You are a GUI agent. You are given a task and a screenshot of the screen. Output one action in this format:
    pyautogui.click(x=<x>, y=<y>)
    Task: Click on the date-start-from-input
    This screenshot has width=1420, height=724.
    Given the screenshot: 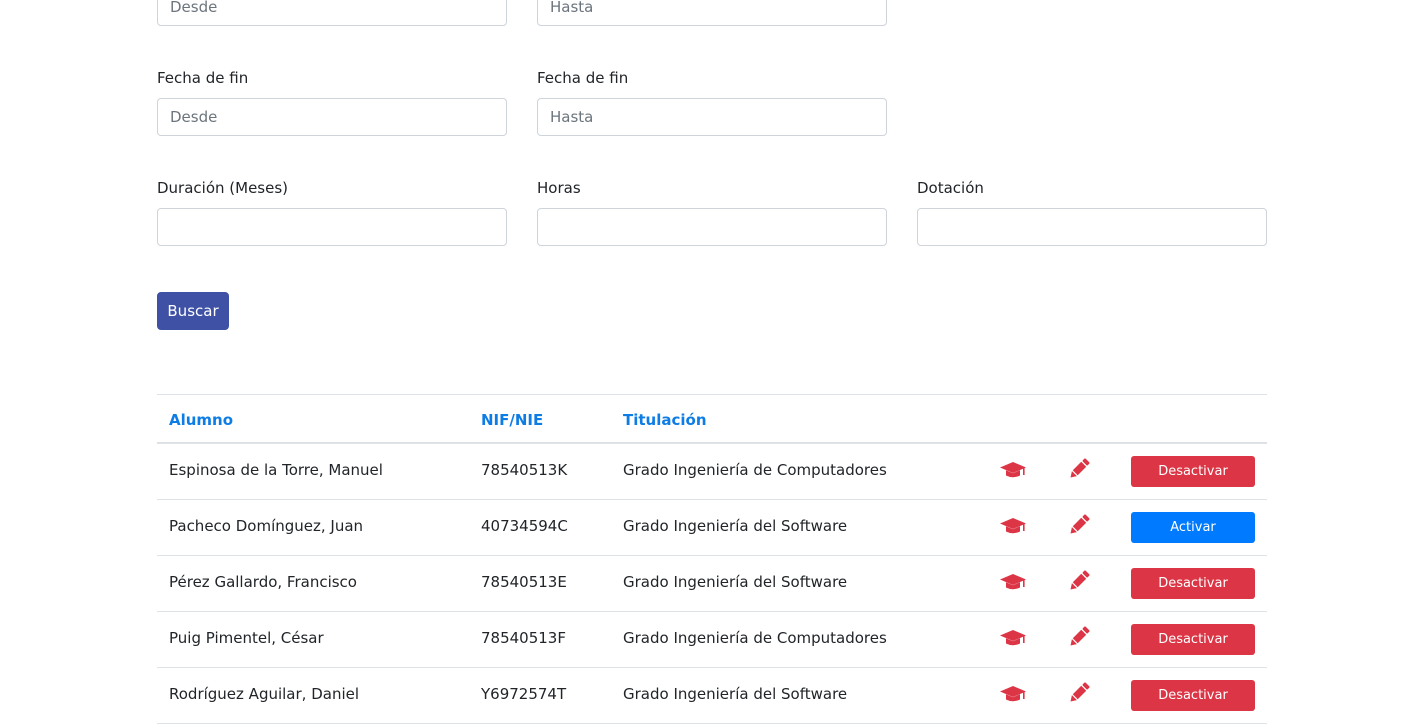 What is the action you would take?
    pyautogui.click(x=332, y=13)
    